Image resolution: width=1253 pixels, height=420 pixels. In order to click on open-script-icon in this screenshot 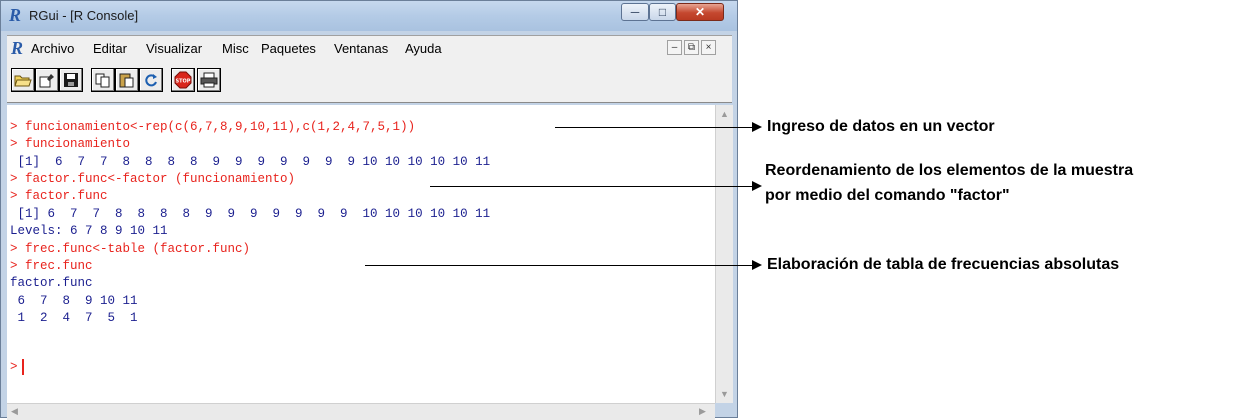, I will do `click(23, 81)`.